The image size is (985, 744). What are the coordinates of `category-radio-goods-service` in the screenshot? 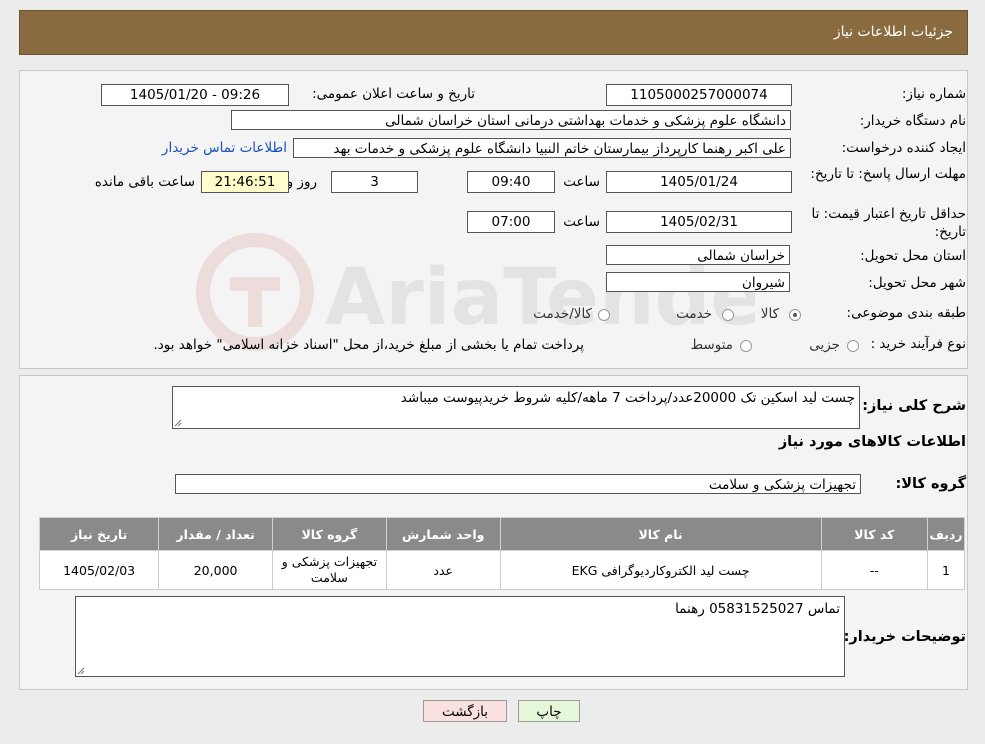 It's located at (604, 315).